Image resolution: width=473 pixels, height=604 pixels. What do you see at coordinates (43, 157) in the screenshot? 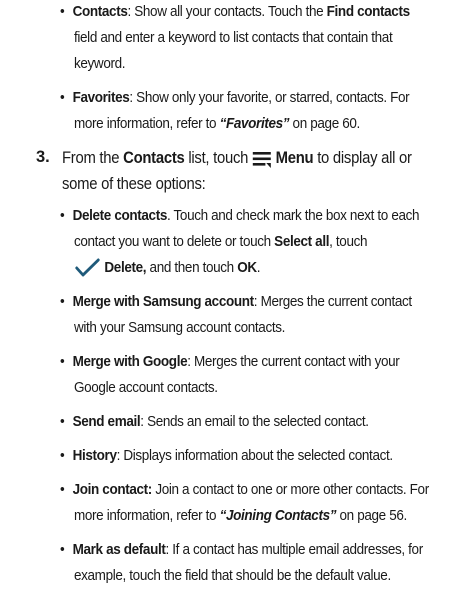
I see `step-number: 3.` at bounding box center [43, 157].